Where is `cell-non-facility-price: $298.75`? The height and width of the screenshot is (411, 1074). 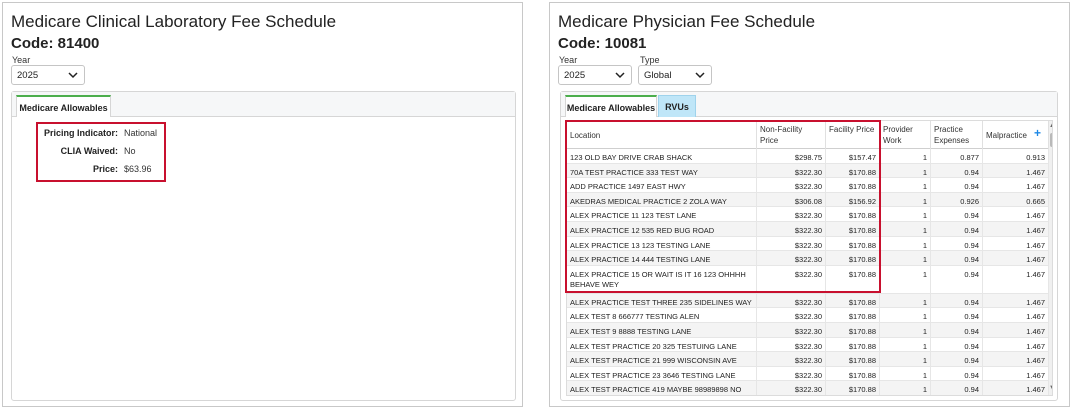
cell-non-facility-price: $298.75 is located at coordinates (791, 156).